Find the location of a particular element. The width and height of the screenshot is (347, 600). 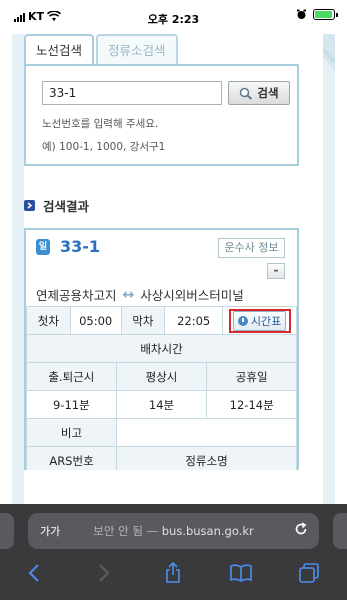

table-row: 배차시간 is located at coordinates (161, 348).